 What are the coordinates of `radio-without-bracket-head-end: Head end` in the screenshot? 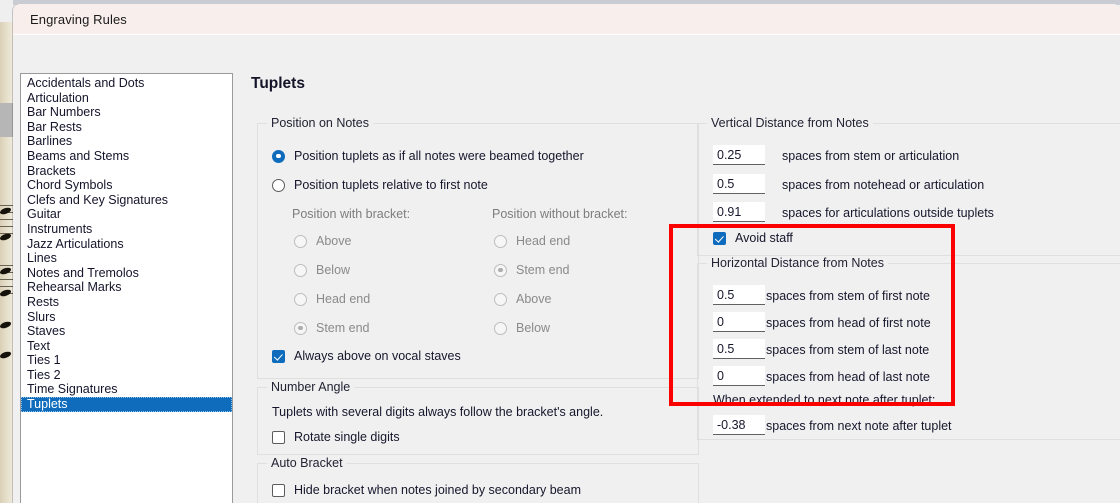 It's located at (532, 241).